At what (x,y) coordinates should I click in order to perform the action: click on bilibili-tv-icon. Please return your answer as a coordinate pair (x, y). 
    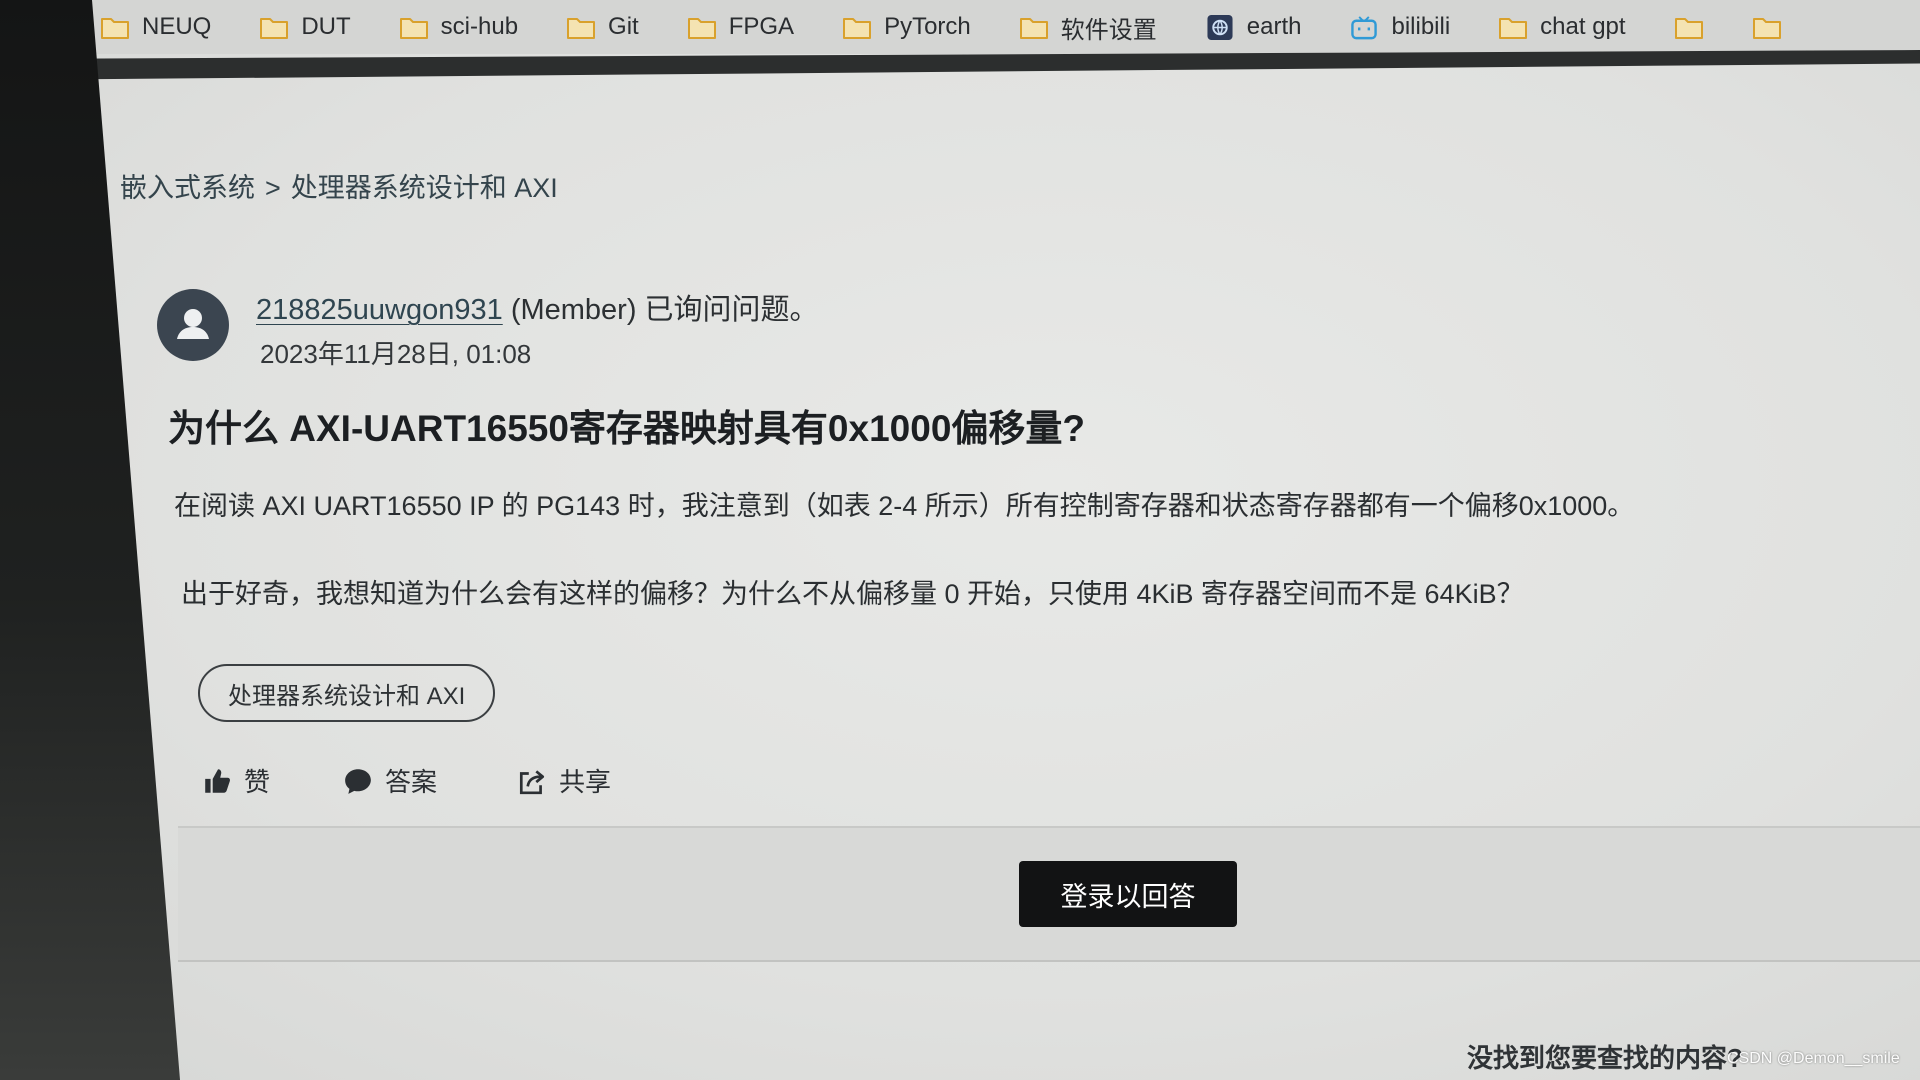
    Looking at the image, I should click on (1364, 27).